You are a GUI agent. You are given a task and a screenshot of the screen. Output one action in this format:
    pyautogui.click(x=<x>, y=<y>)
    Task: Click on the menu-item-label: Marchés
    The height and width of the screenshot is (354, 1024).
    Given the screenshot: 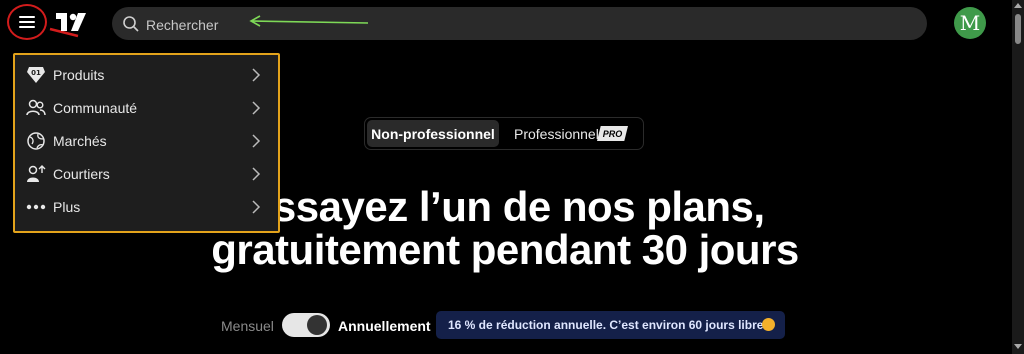 What is the action you would take?
    pyautogui.click(x=80, y=141)
    